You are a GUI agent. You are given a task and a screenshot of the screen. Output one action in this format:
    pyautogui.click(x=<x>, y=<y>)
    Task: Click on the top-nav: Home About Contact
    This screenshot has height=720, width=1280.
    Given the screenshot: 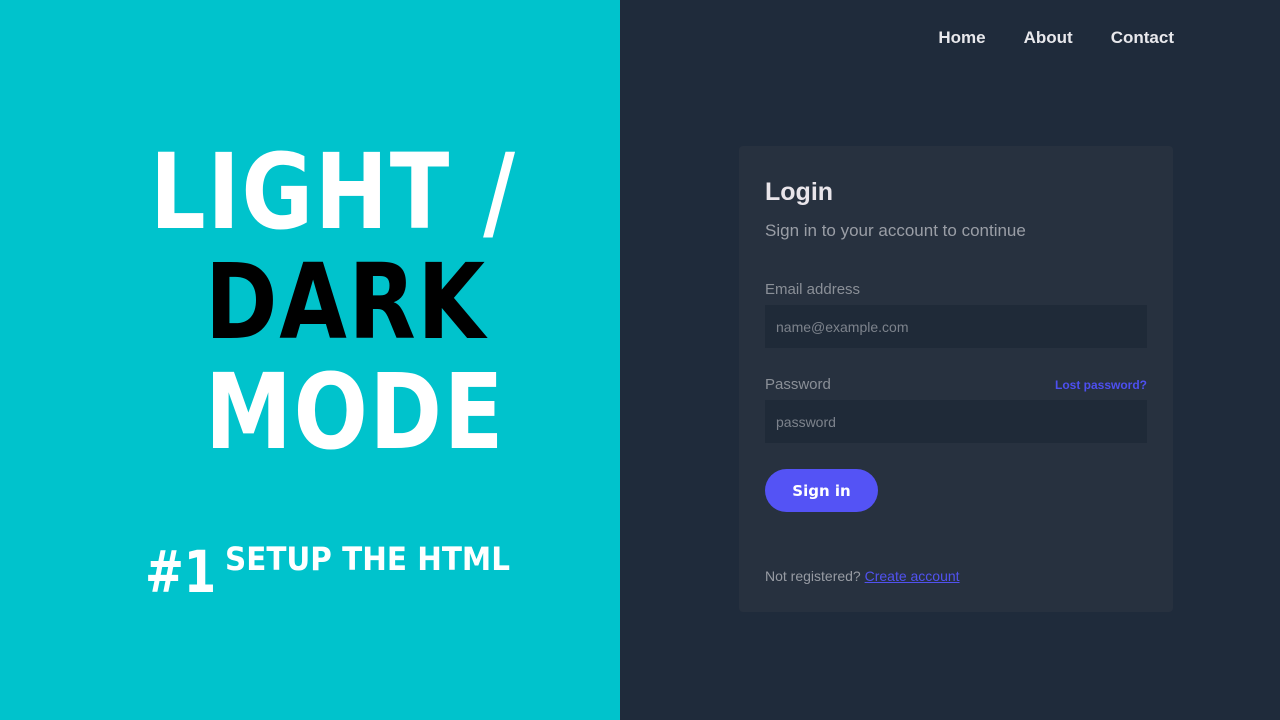 What is the action you would take?
    pyautogui.click(x=1056, y=38)
    